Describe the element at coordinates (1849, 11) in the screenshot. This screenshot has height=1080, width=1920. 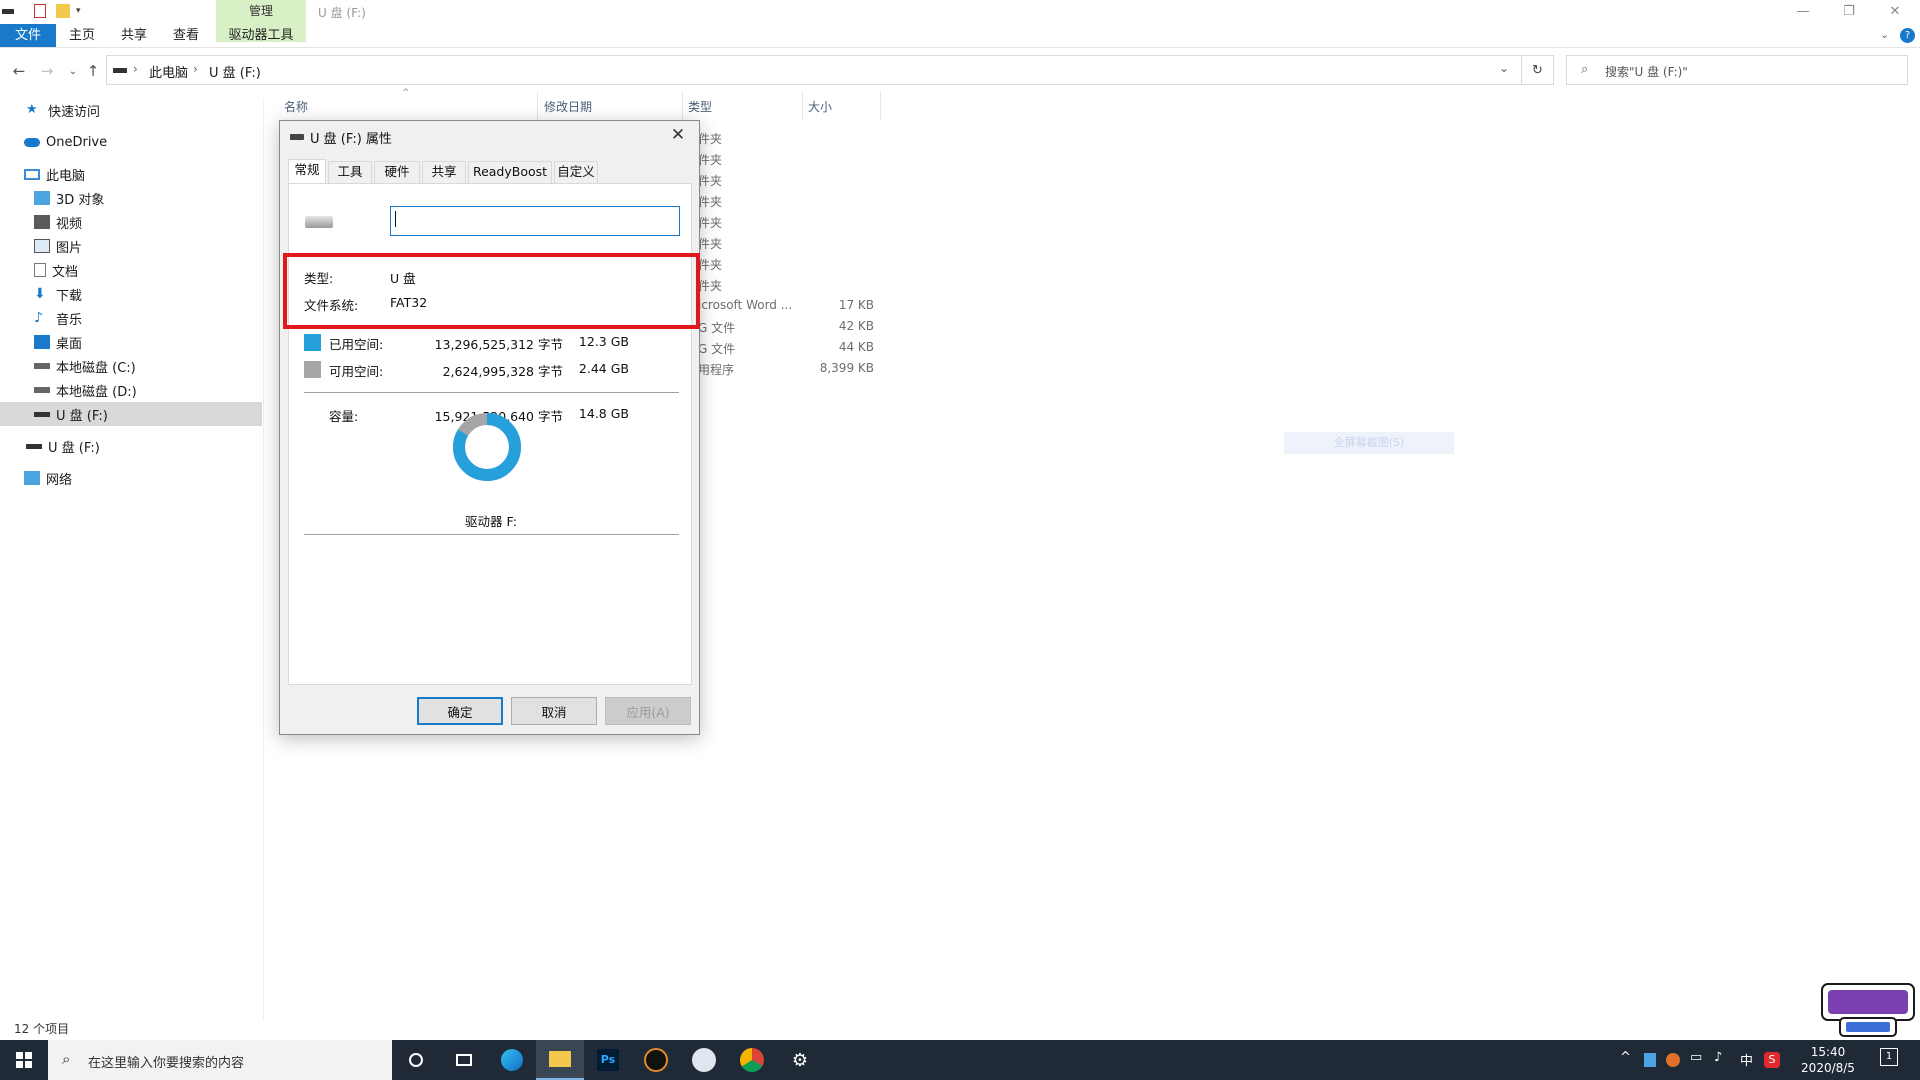
I see `restore-button: ❐` at that location.